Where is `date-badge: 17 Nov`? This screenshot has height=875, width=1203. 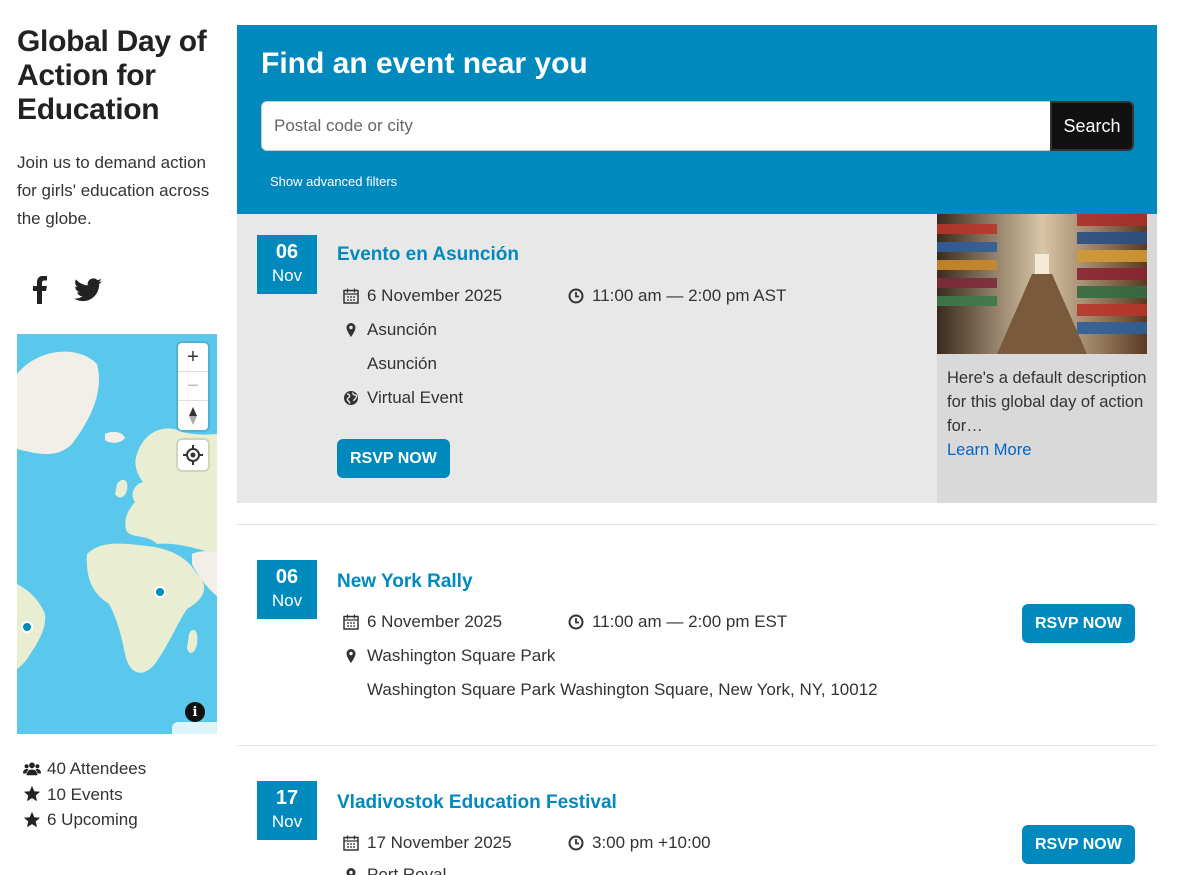 date-badge: 17 Nov is located at coordinates (287, 810).